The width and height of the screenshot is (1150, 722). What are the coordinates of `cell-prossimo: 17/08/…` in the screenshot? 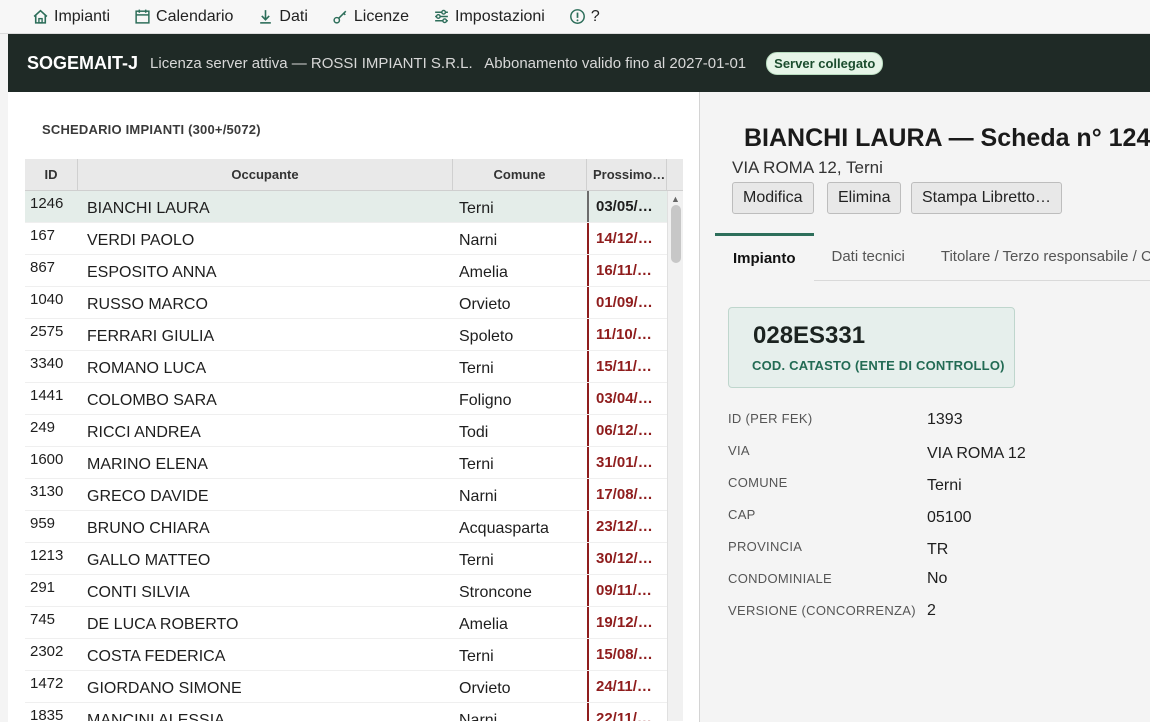 It's located at (627, 494).